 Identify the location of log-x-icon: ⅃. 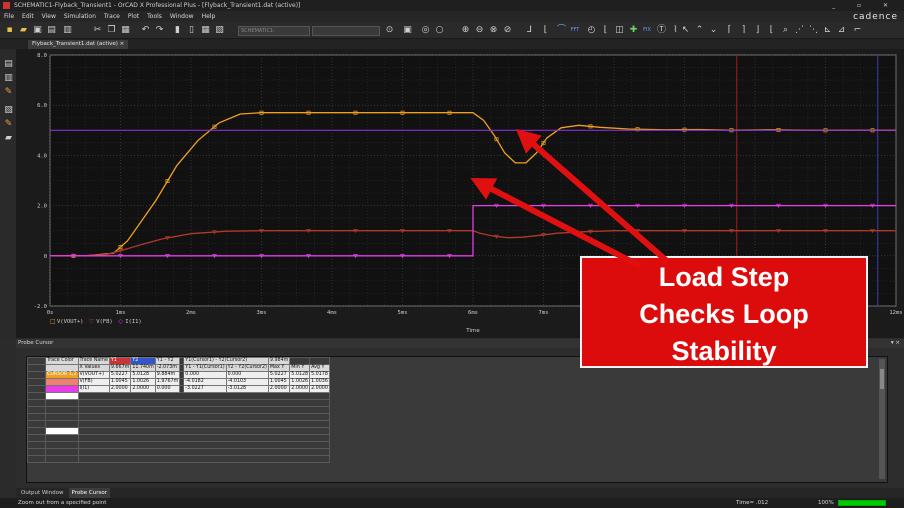
(529, 30).